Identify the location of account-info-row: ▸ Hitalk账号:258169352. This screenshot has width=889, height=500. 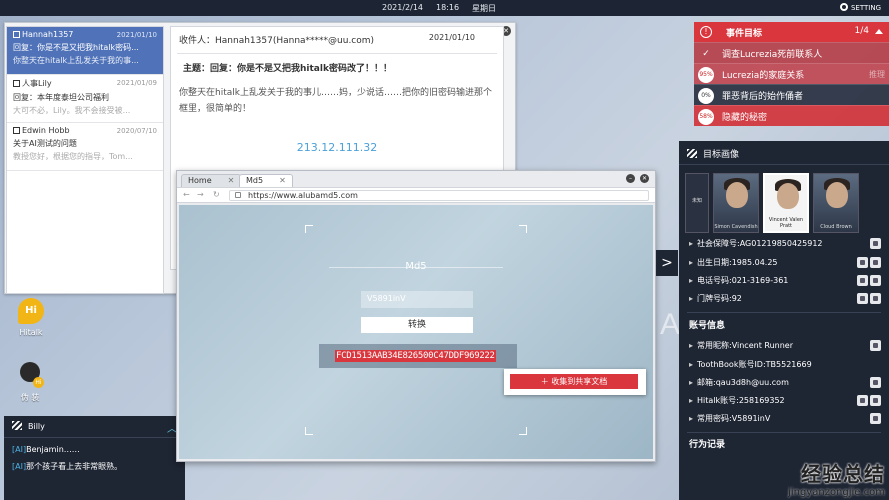
(787, 400).